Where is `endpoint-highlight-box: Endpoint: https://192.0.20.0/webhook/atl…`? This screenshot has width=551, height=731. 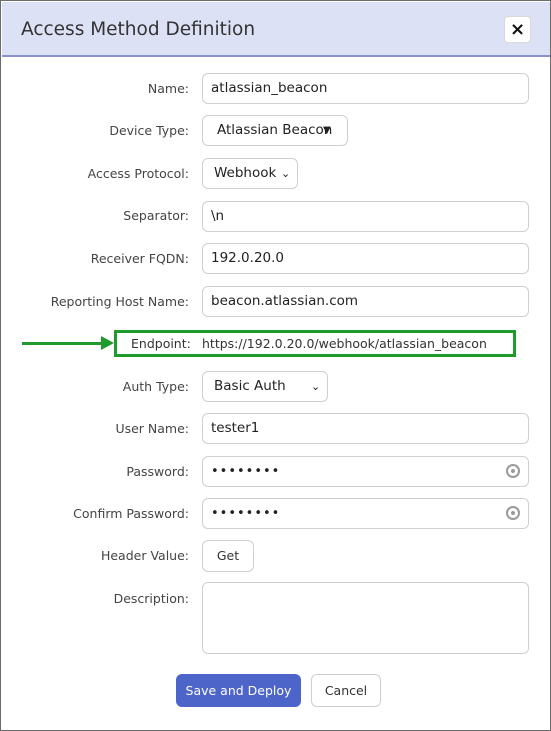
endpoint-highlight-box: Endpoint: https://192.0.20.0/webhook/atl… is located at coordinates (315, 343).